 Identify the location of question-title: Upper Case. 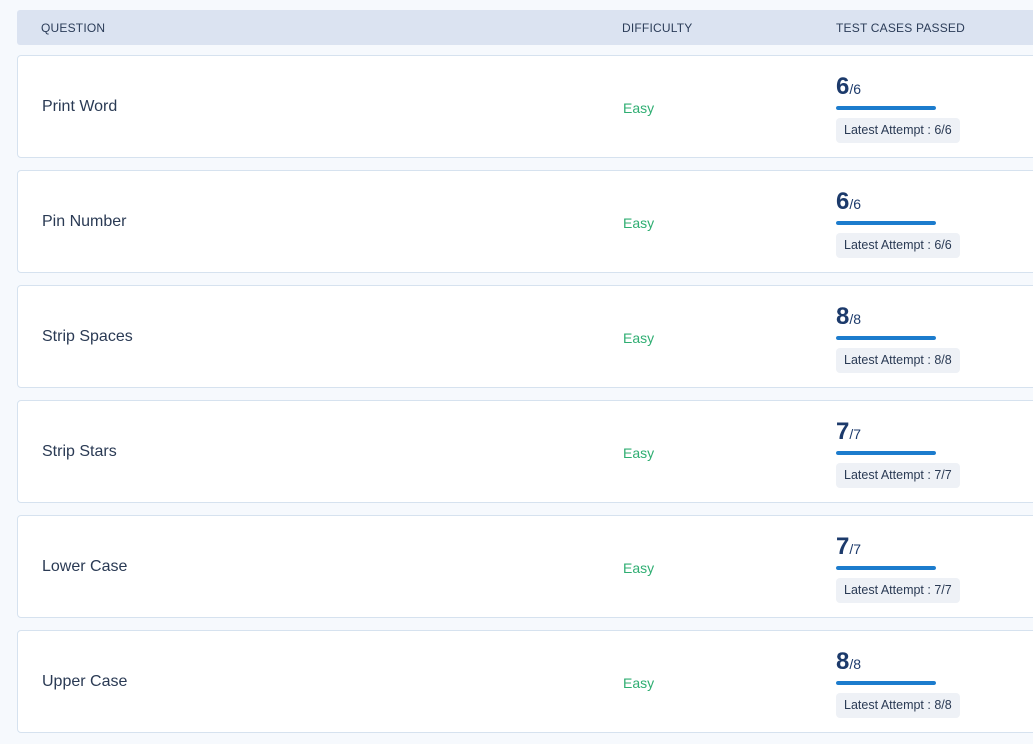
(84, 682).